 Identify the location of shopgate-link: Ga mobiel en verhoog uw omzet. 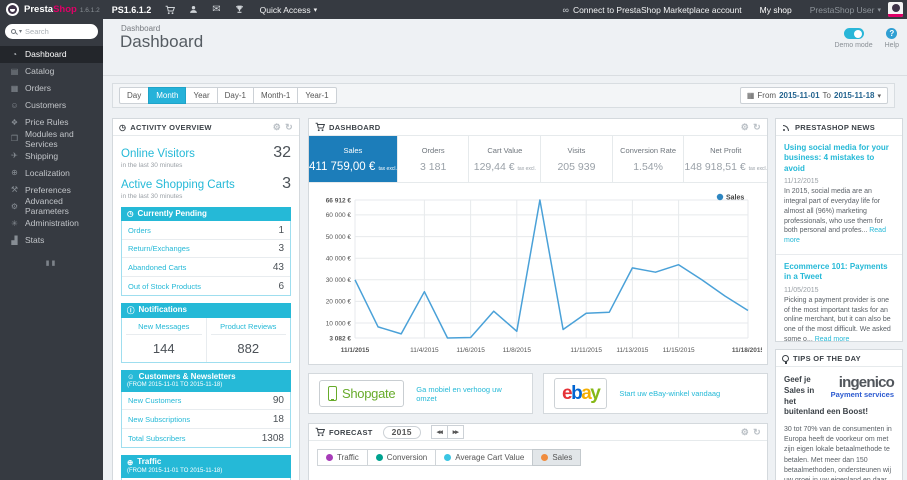
(469, 394).